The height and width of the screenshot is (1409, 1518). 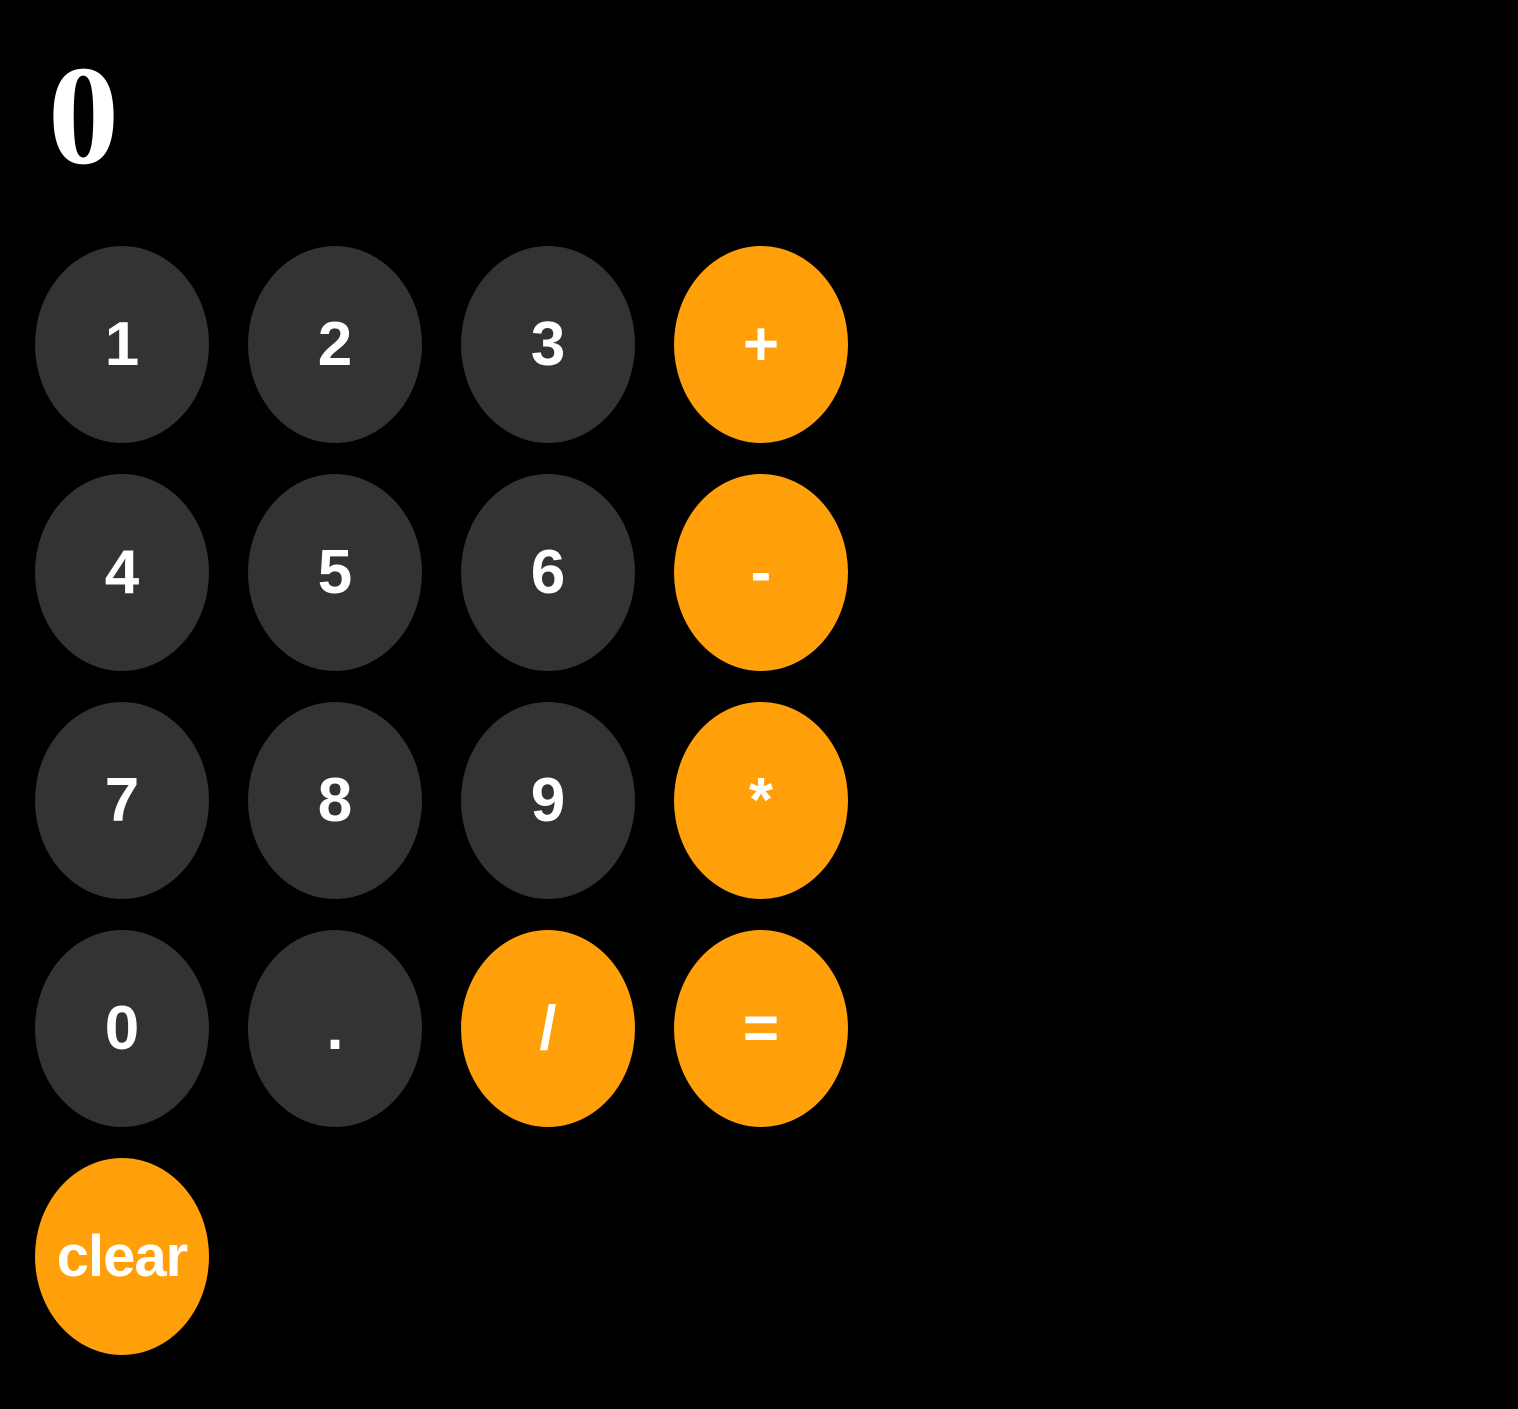 I want to click on key-6: 6, so click(x=548, y=572).